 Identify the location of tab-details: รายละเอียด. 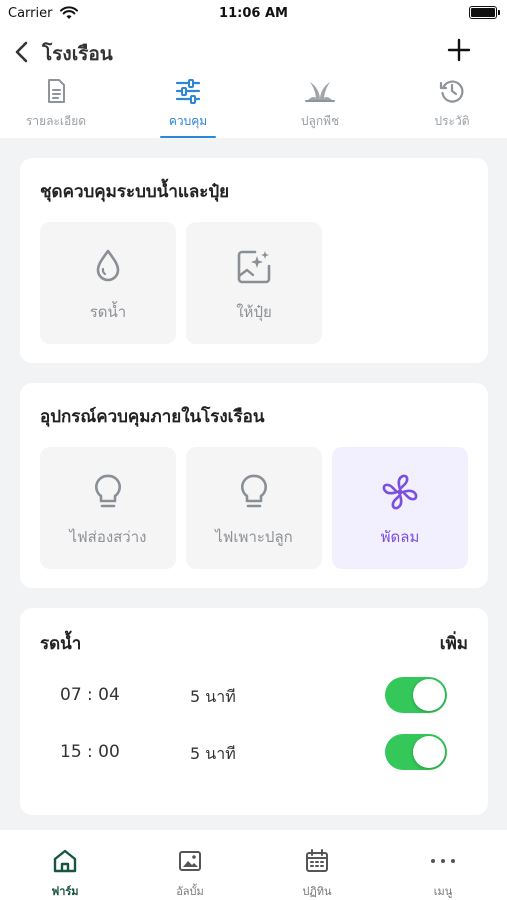
(56, 107).